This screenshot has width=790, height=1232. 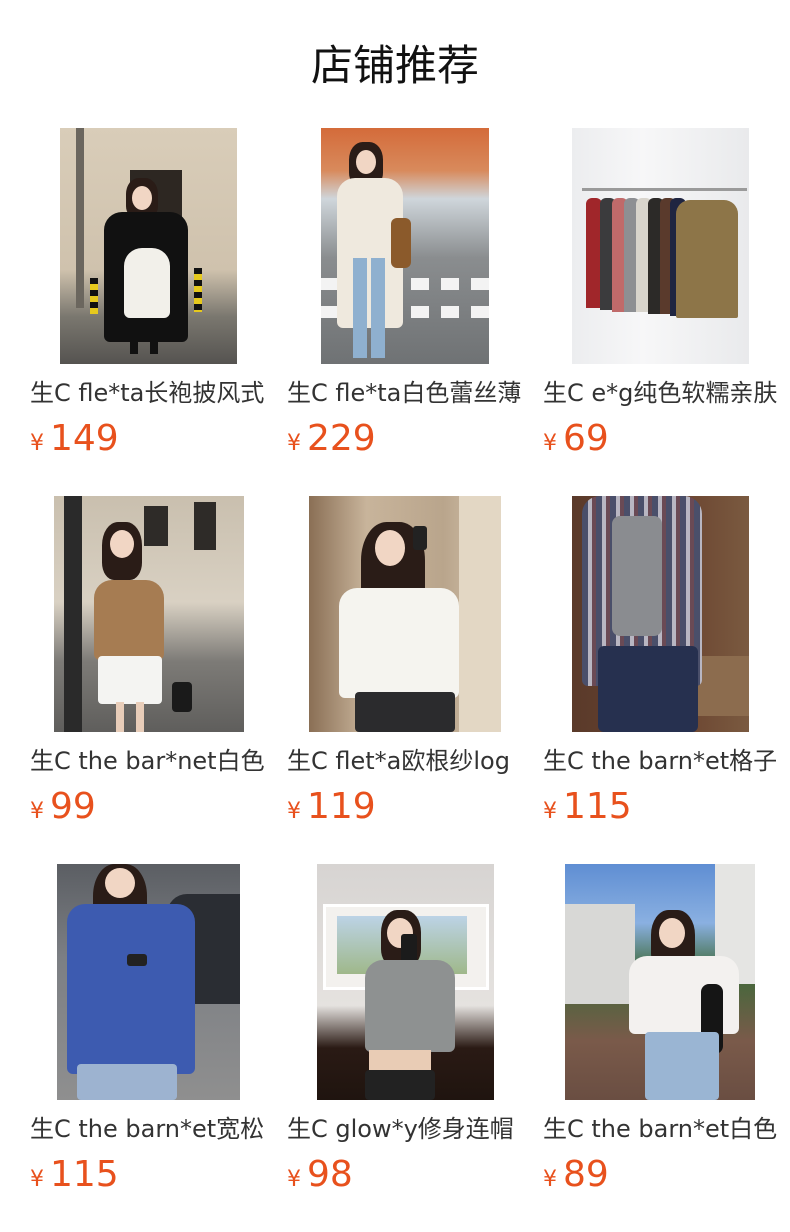 What do you see at coordinates (84, 438) in the screenshot?
I see `price-value: 149` at bounding box center [84, 438].